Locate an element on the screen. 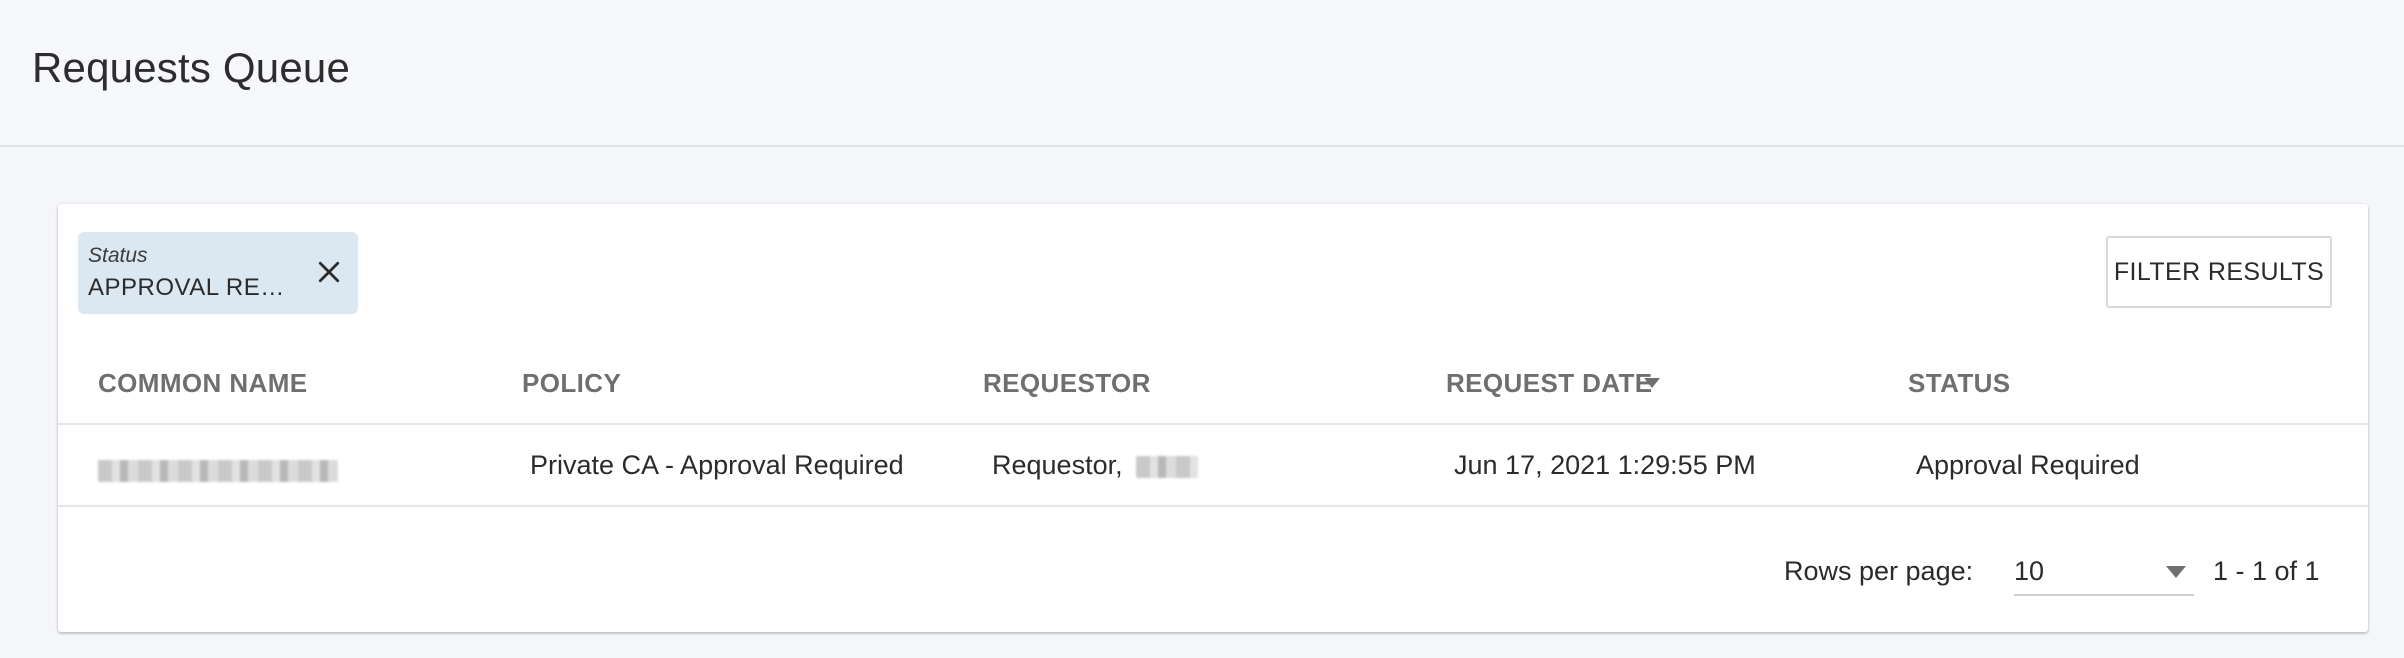 This screenshot has height=658, width=2404. rows-per-page-value: 10 is located at coordinates (2029, 571).